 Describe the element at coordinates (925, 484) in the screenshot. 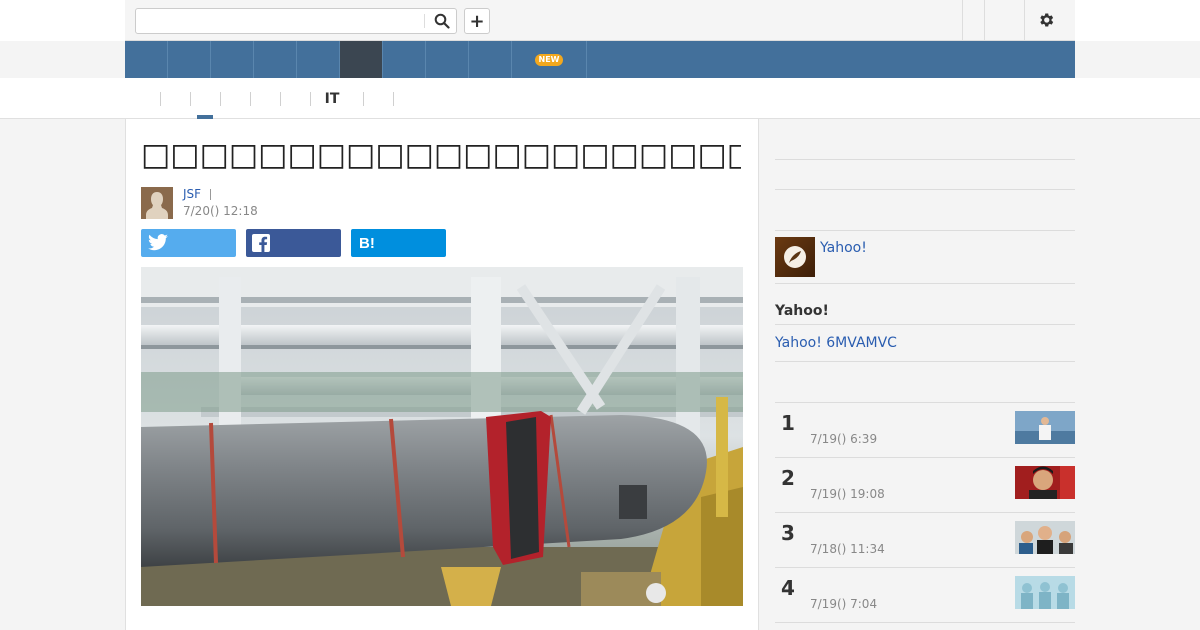

I see `ranking-item: 2 7/19() 19:08` at that location.